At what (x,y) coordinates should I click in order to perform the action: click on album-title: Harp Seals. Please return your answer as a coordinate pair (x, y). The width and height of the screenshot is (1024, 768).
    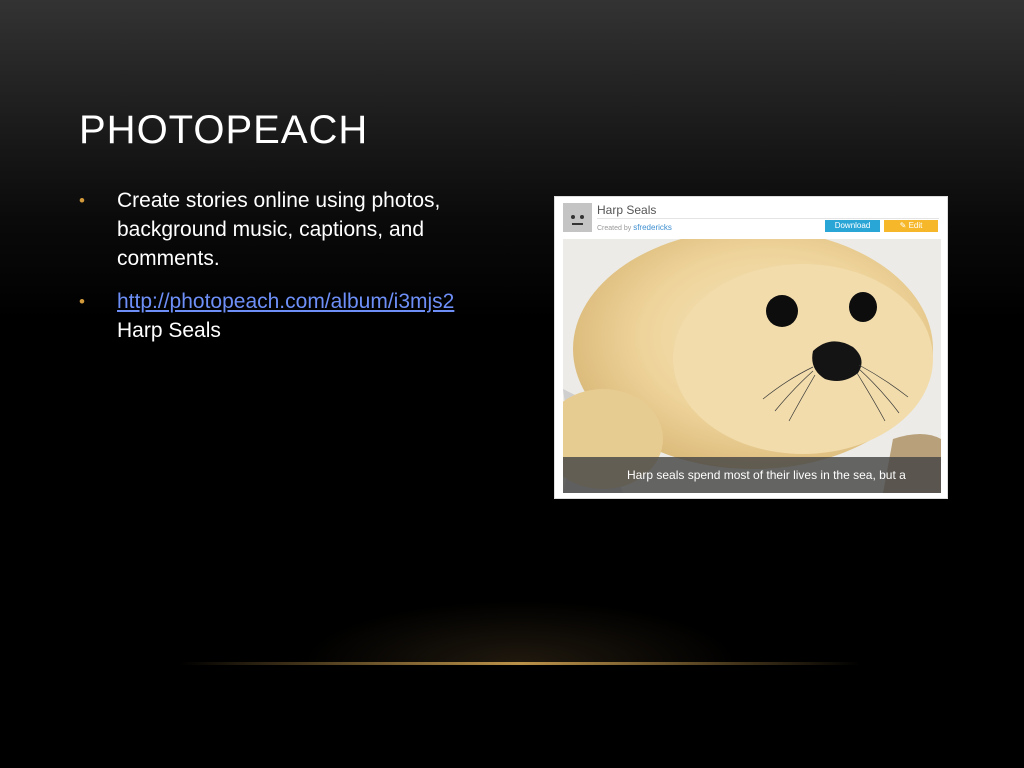
    Looking at the image, I should click on (627, 210).